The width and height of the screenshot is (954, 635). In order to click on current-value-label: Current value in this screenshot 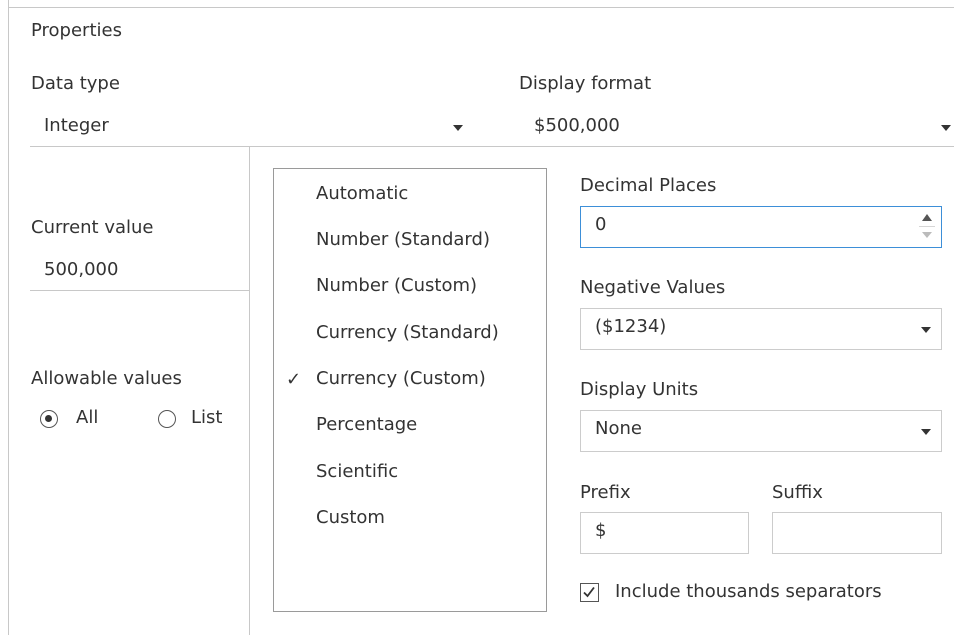, I will do `click(92, 227)`.